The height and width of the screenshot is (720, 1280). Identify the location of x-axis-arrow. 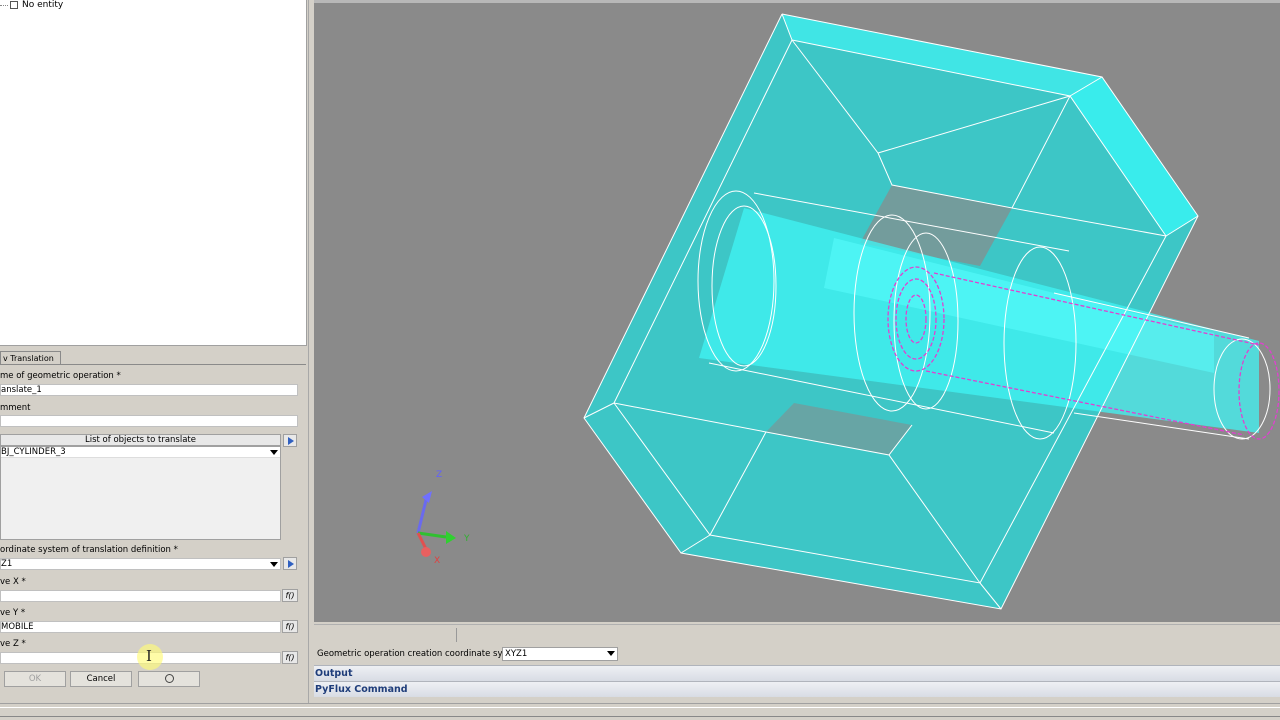
(426, 552).